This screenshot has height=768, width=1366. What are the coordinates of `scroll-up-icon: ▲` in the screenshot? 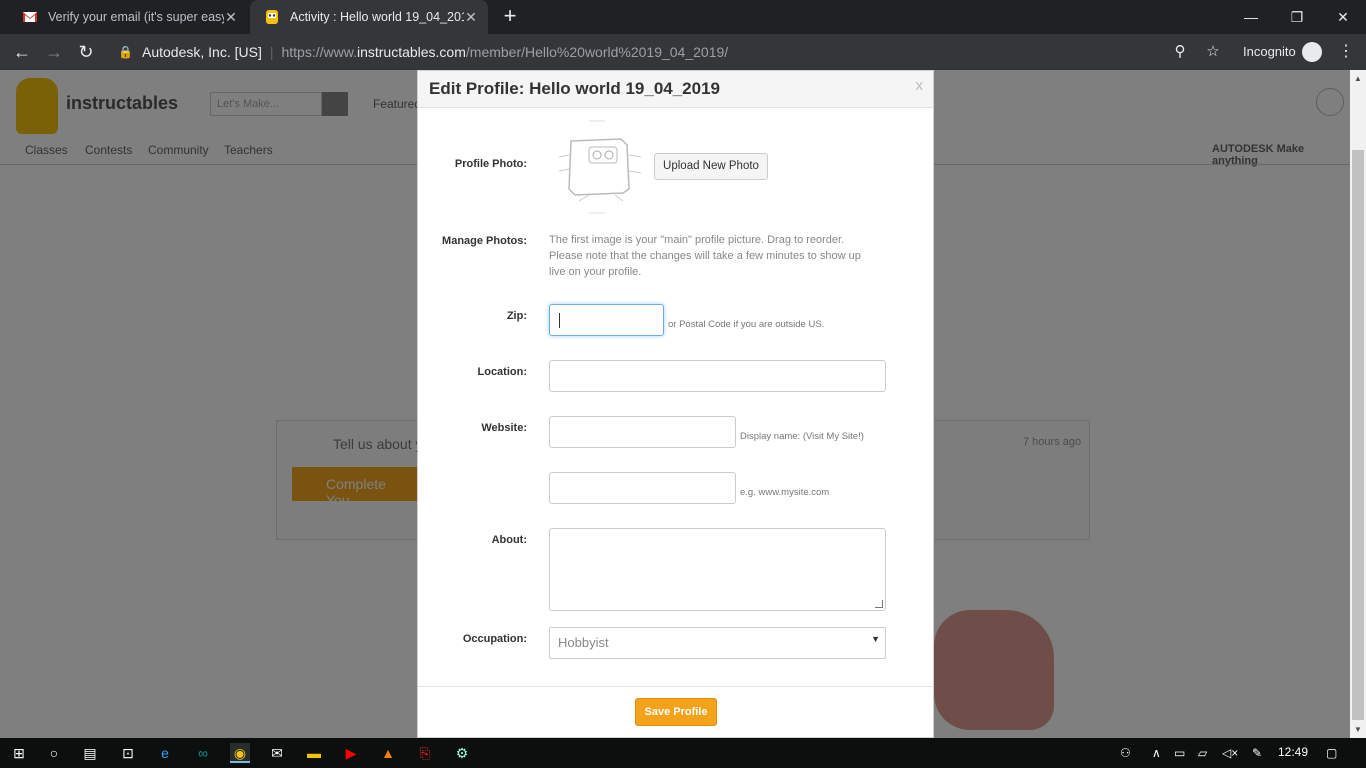 It's located at (1358, 78).